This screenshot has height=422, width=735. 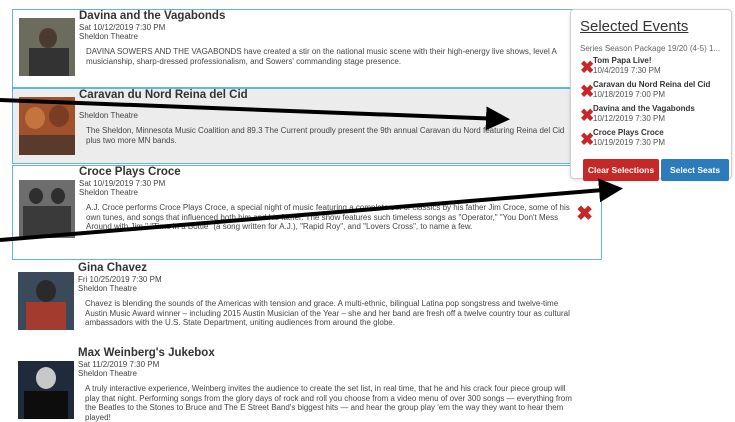 I want to click on event-title: Croce Plays Croce, so click(x=335, y=172).